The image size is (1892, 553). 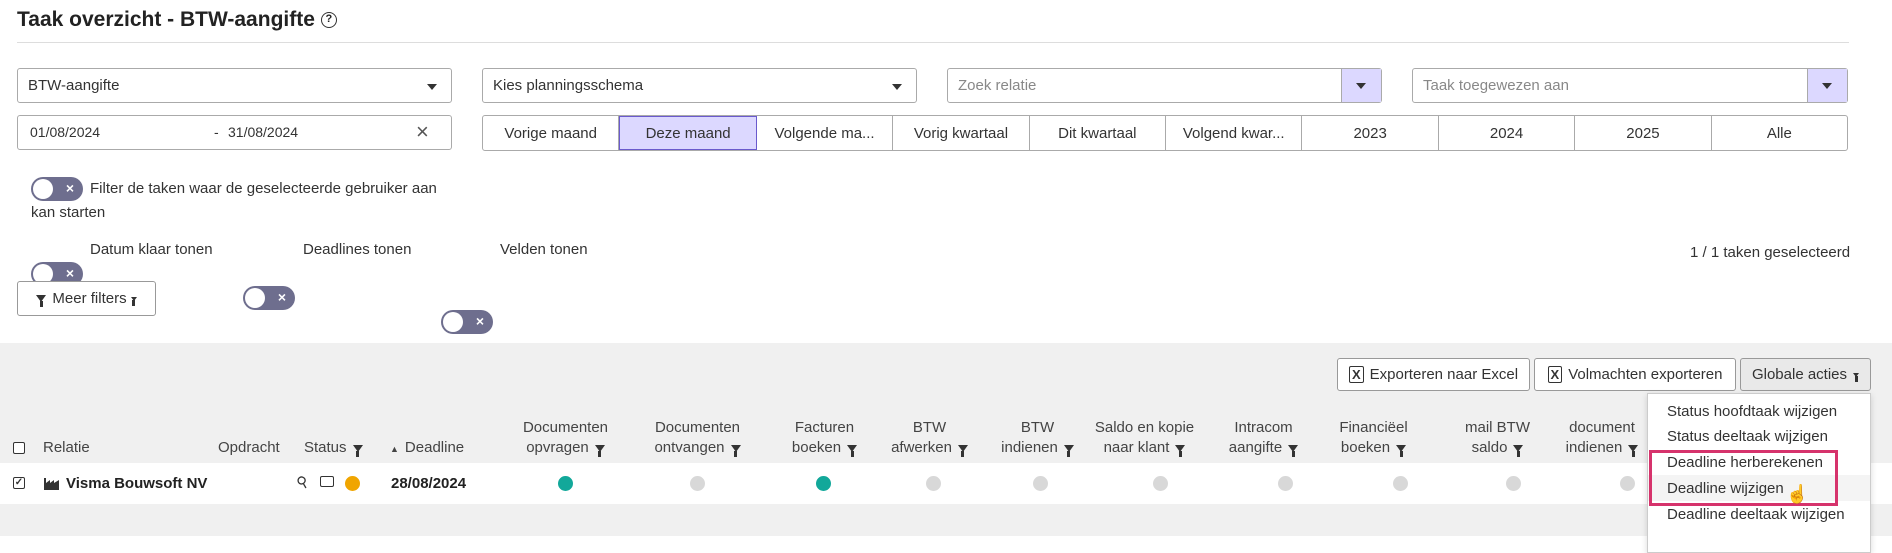 I want to click on period-prev-quarter: Vorig kwartaal, so click(x=961, y=133).